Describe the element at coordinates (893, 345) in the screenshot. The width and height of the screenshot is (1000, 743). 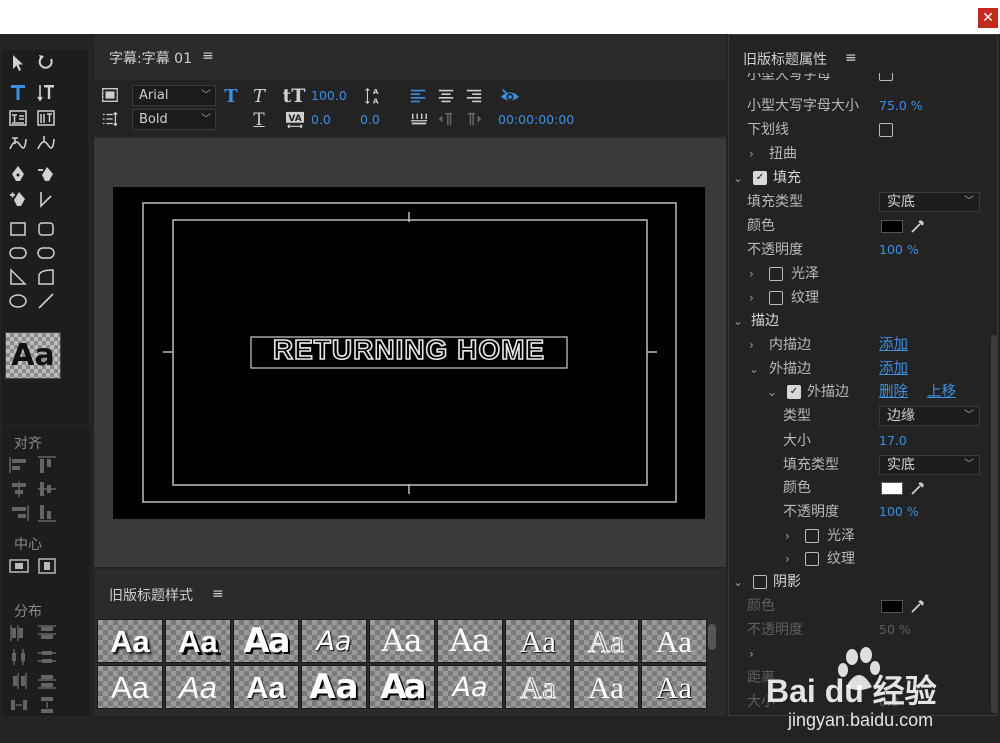
I see `add-inner-stroke-link: 添加` at that location.